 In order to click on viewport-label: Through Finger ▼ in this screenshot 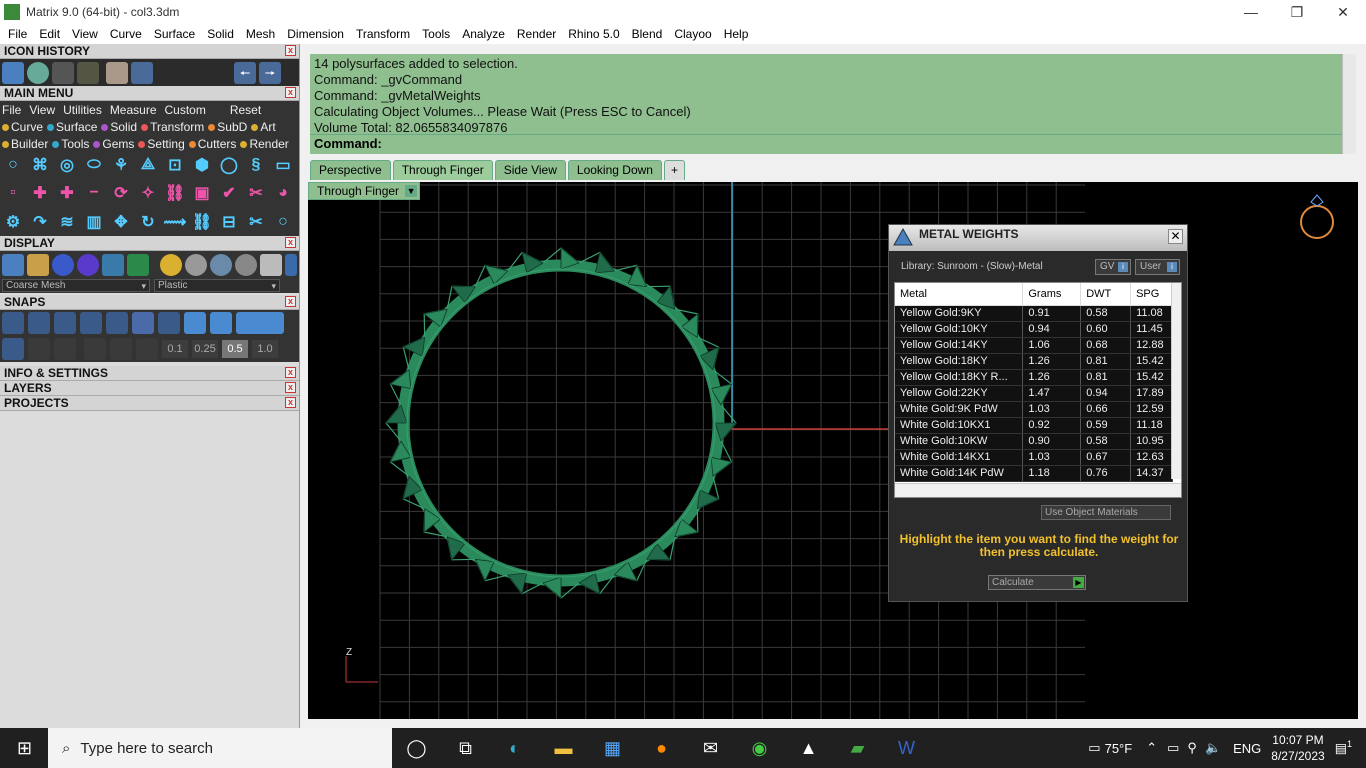, I will do `click(364, 191)`.